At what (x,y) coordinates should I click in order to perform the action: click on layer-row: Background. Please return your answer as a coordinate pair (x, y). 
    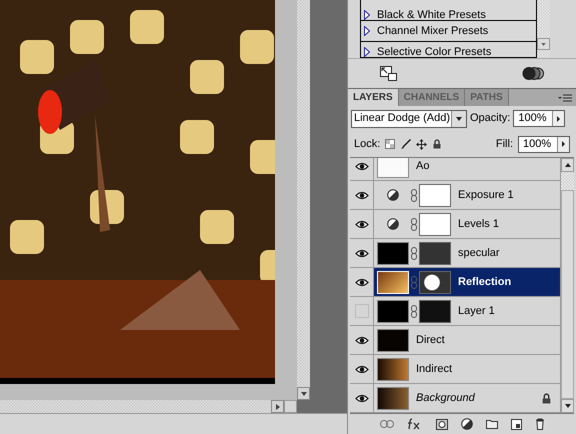
    Looking at the image, I should click on (455, 398).